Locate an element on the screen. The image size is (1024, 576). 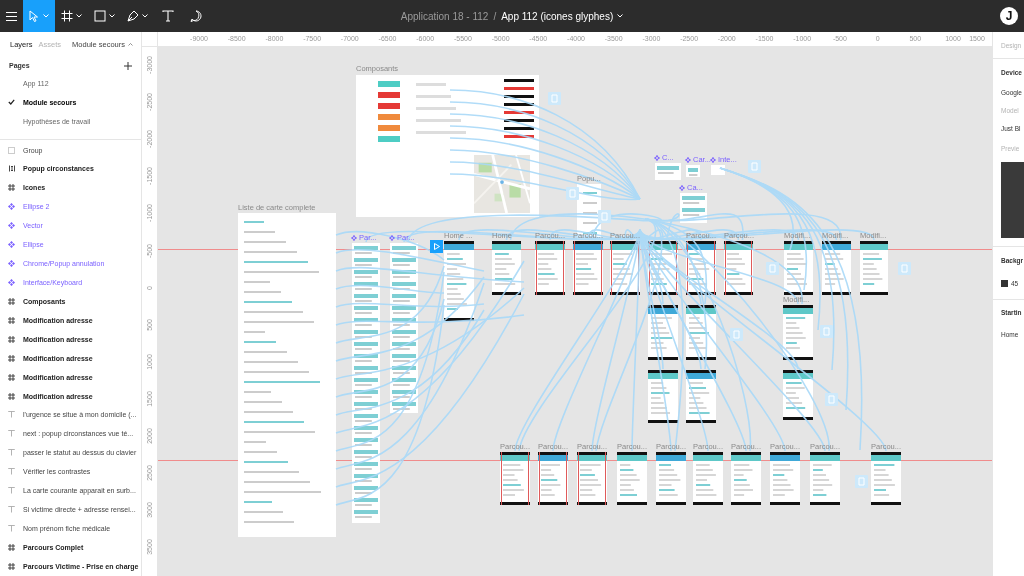
user-avatar: J is located at coordinates (1009, 16).